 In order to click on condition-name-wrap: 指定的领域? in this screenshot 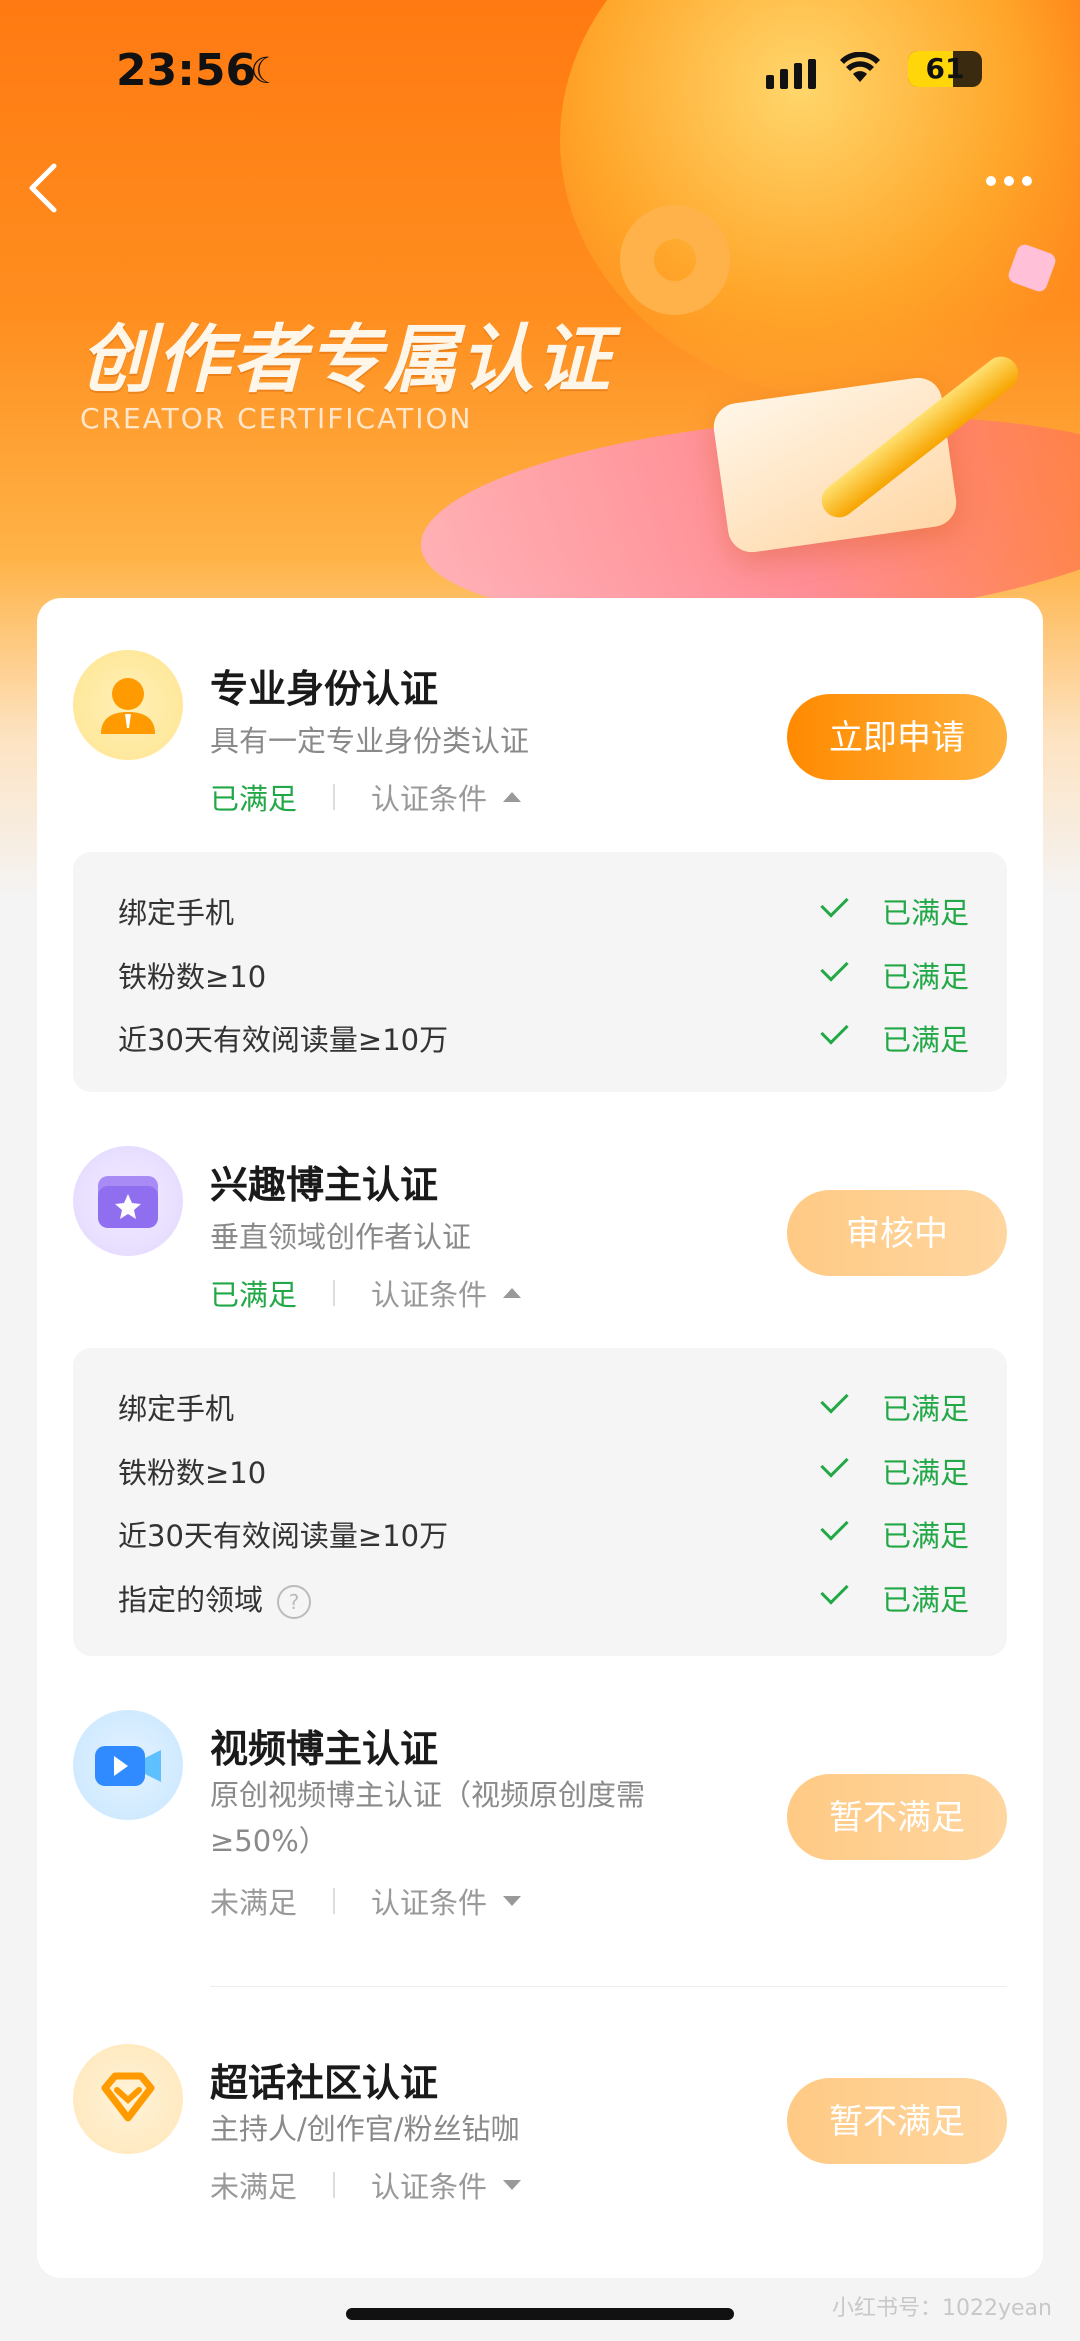, I will do `click(215, 1598)`.